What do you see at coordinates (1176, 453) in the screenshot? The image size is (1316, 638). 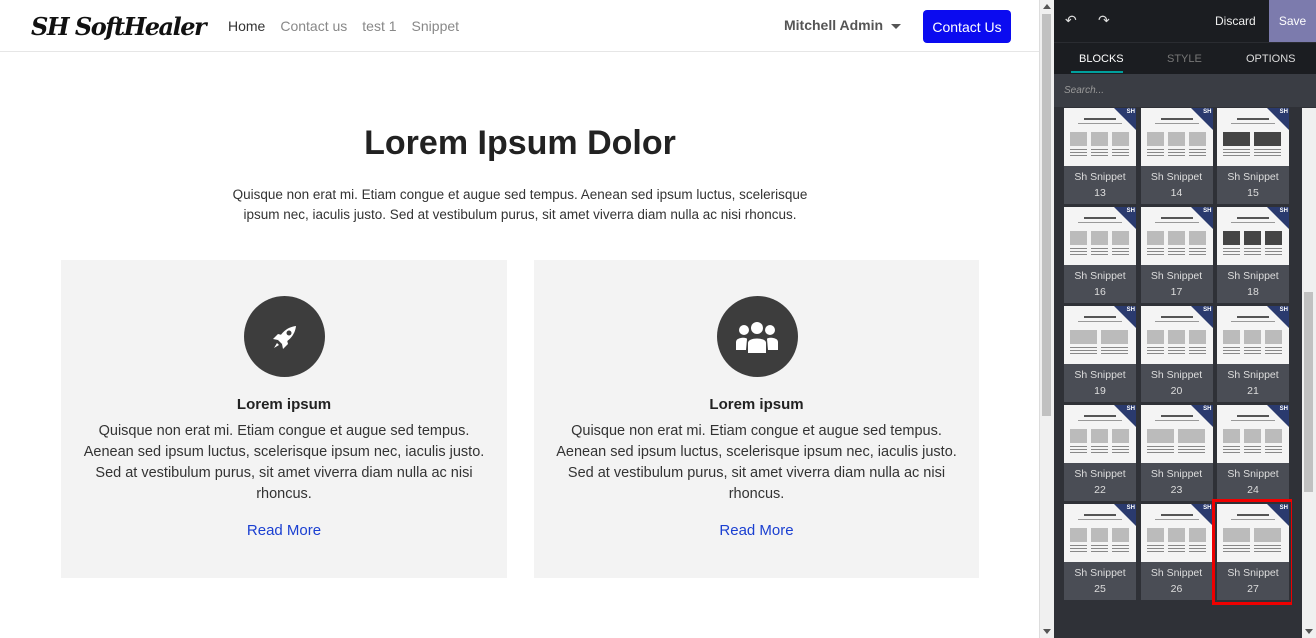 I see `snippet-tile: SH Sh Snippet 23` at bounding box center [1176, 453].